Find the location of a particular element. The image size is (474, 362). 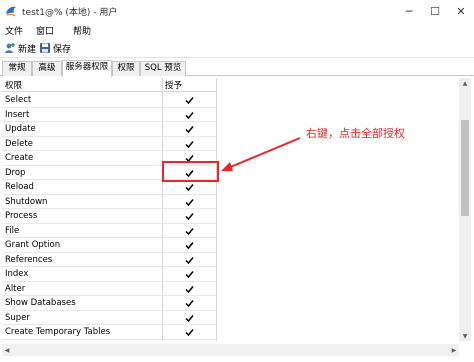

privilege-name: Create Temporary Tables is located at coordinates (58, 332).